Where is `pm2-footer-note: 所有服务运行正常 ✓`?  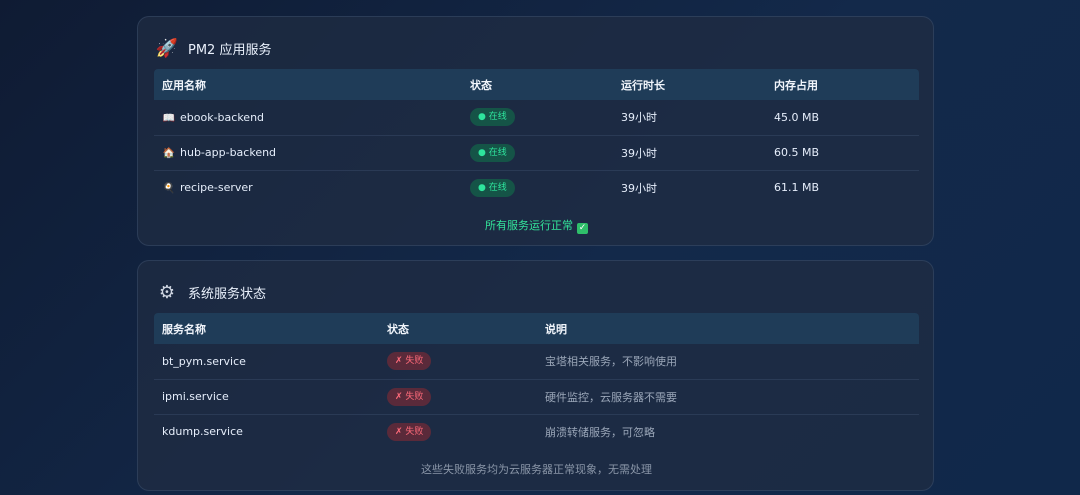
pm2-footer-note: 所有服务运行正常 ✓ is located at coordinates (536, 225).